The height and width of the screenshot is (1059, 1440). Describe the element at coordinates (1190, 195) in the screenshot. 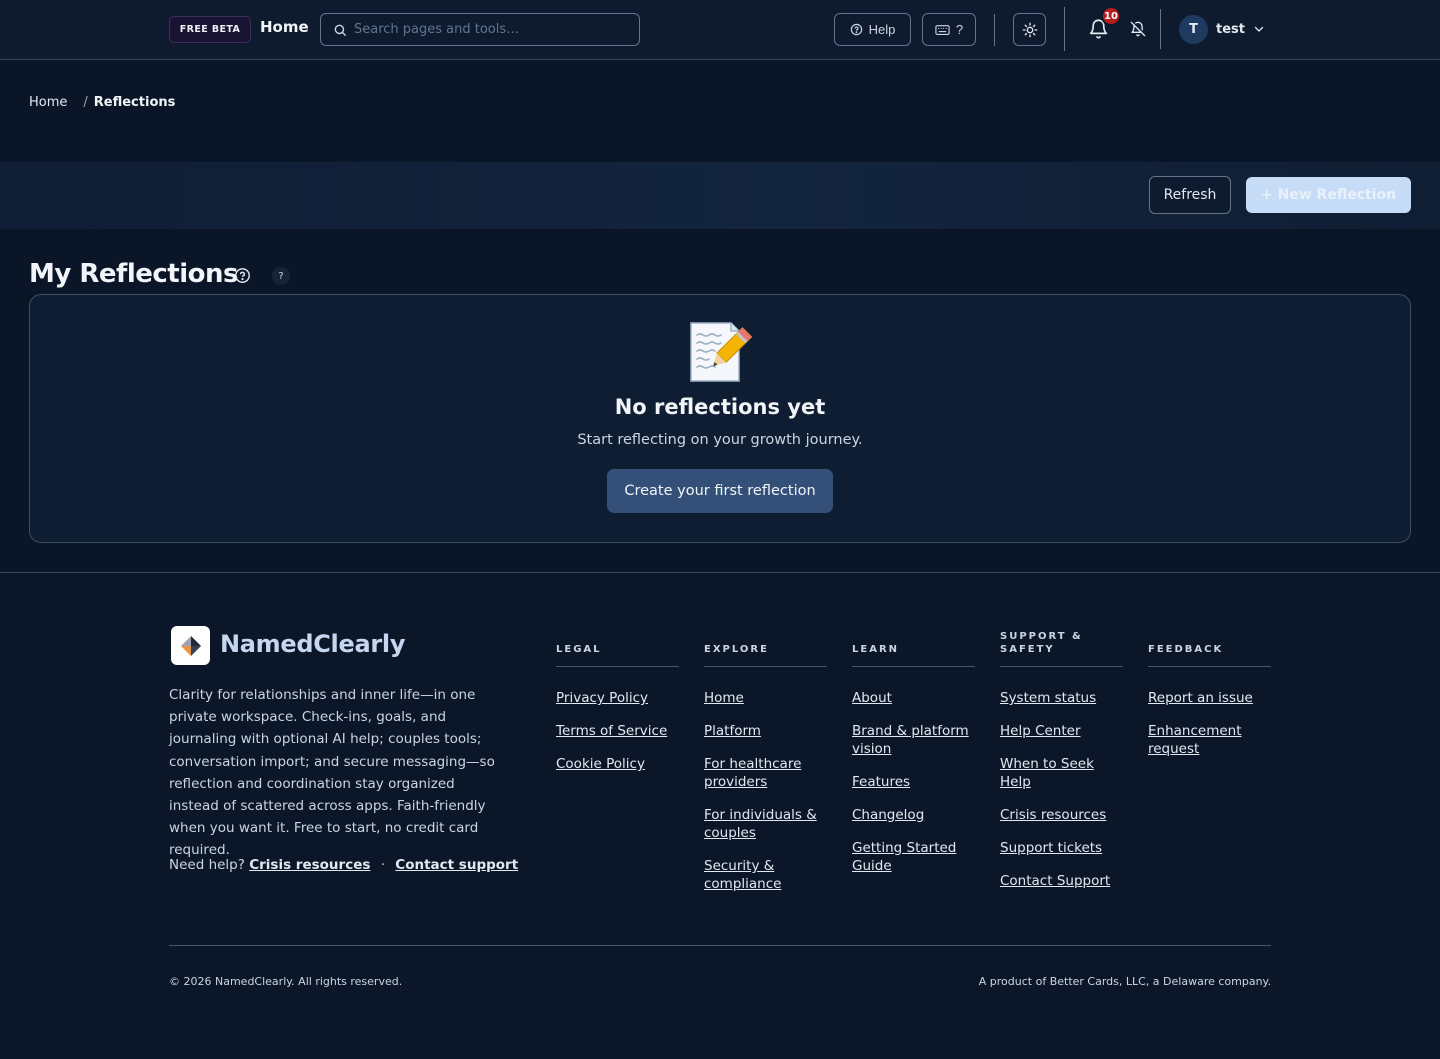

I see `refresh-button: Refresh` at that location.